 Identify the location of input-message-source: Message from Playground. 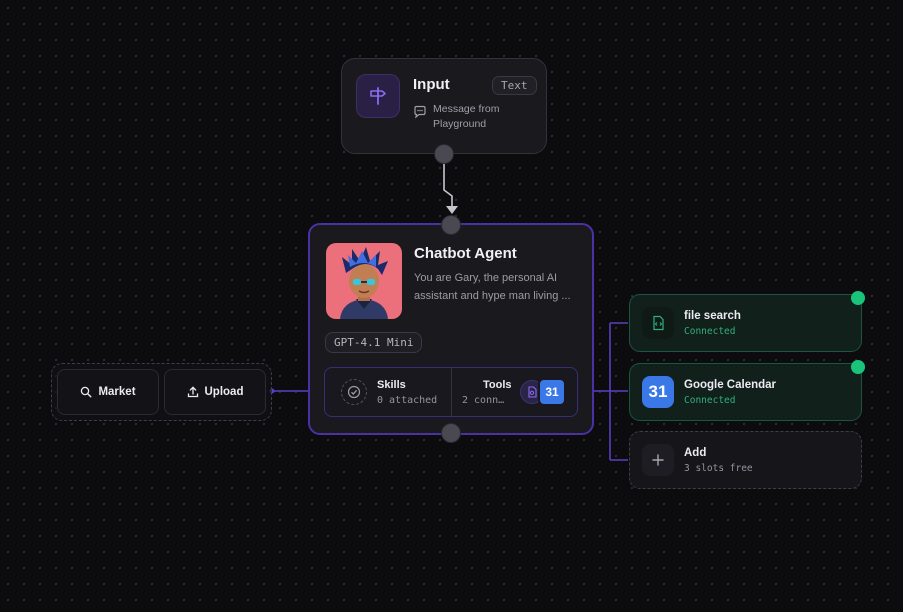
(466, 116).